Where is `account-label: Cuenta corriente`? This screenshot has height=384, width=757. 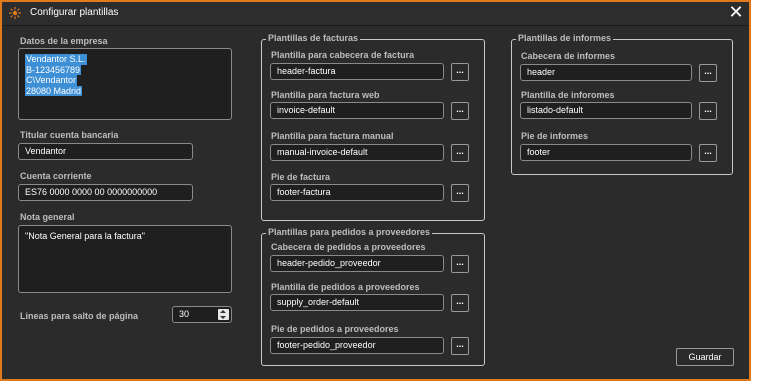
account-label: Cuenta corriente is located at coordinates (56, 176).